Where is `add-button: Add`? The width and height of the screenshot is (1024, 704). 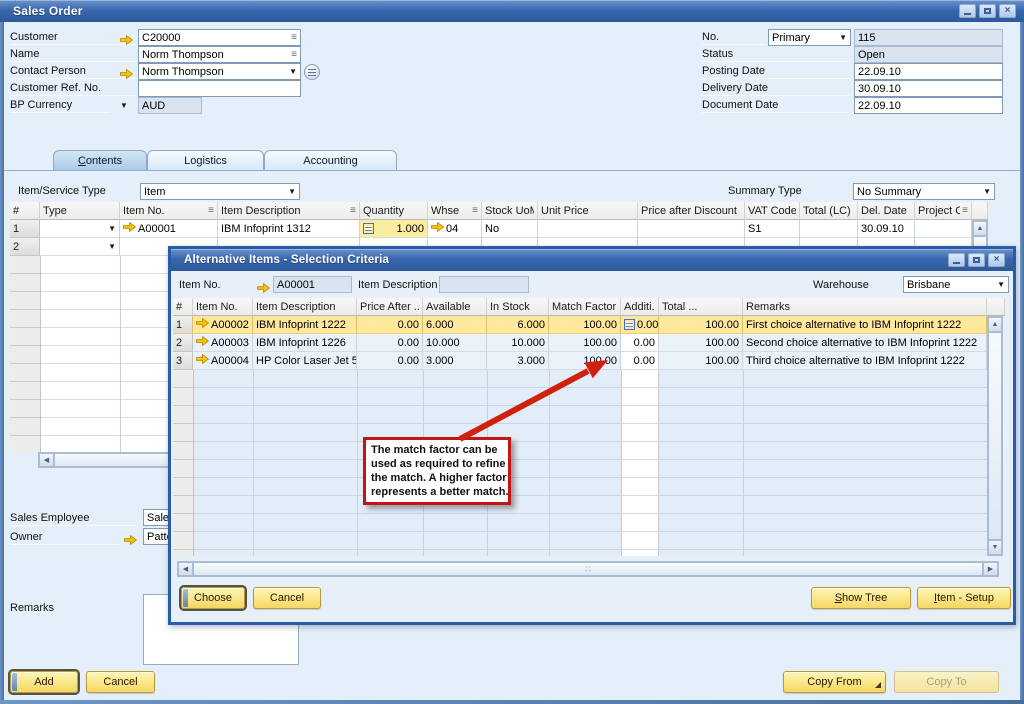 add-button: Add is located at coordinates (44, 682).